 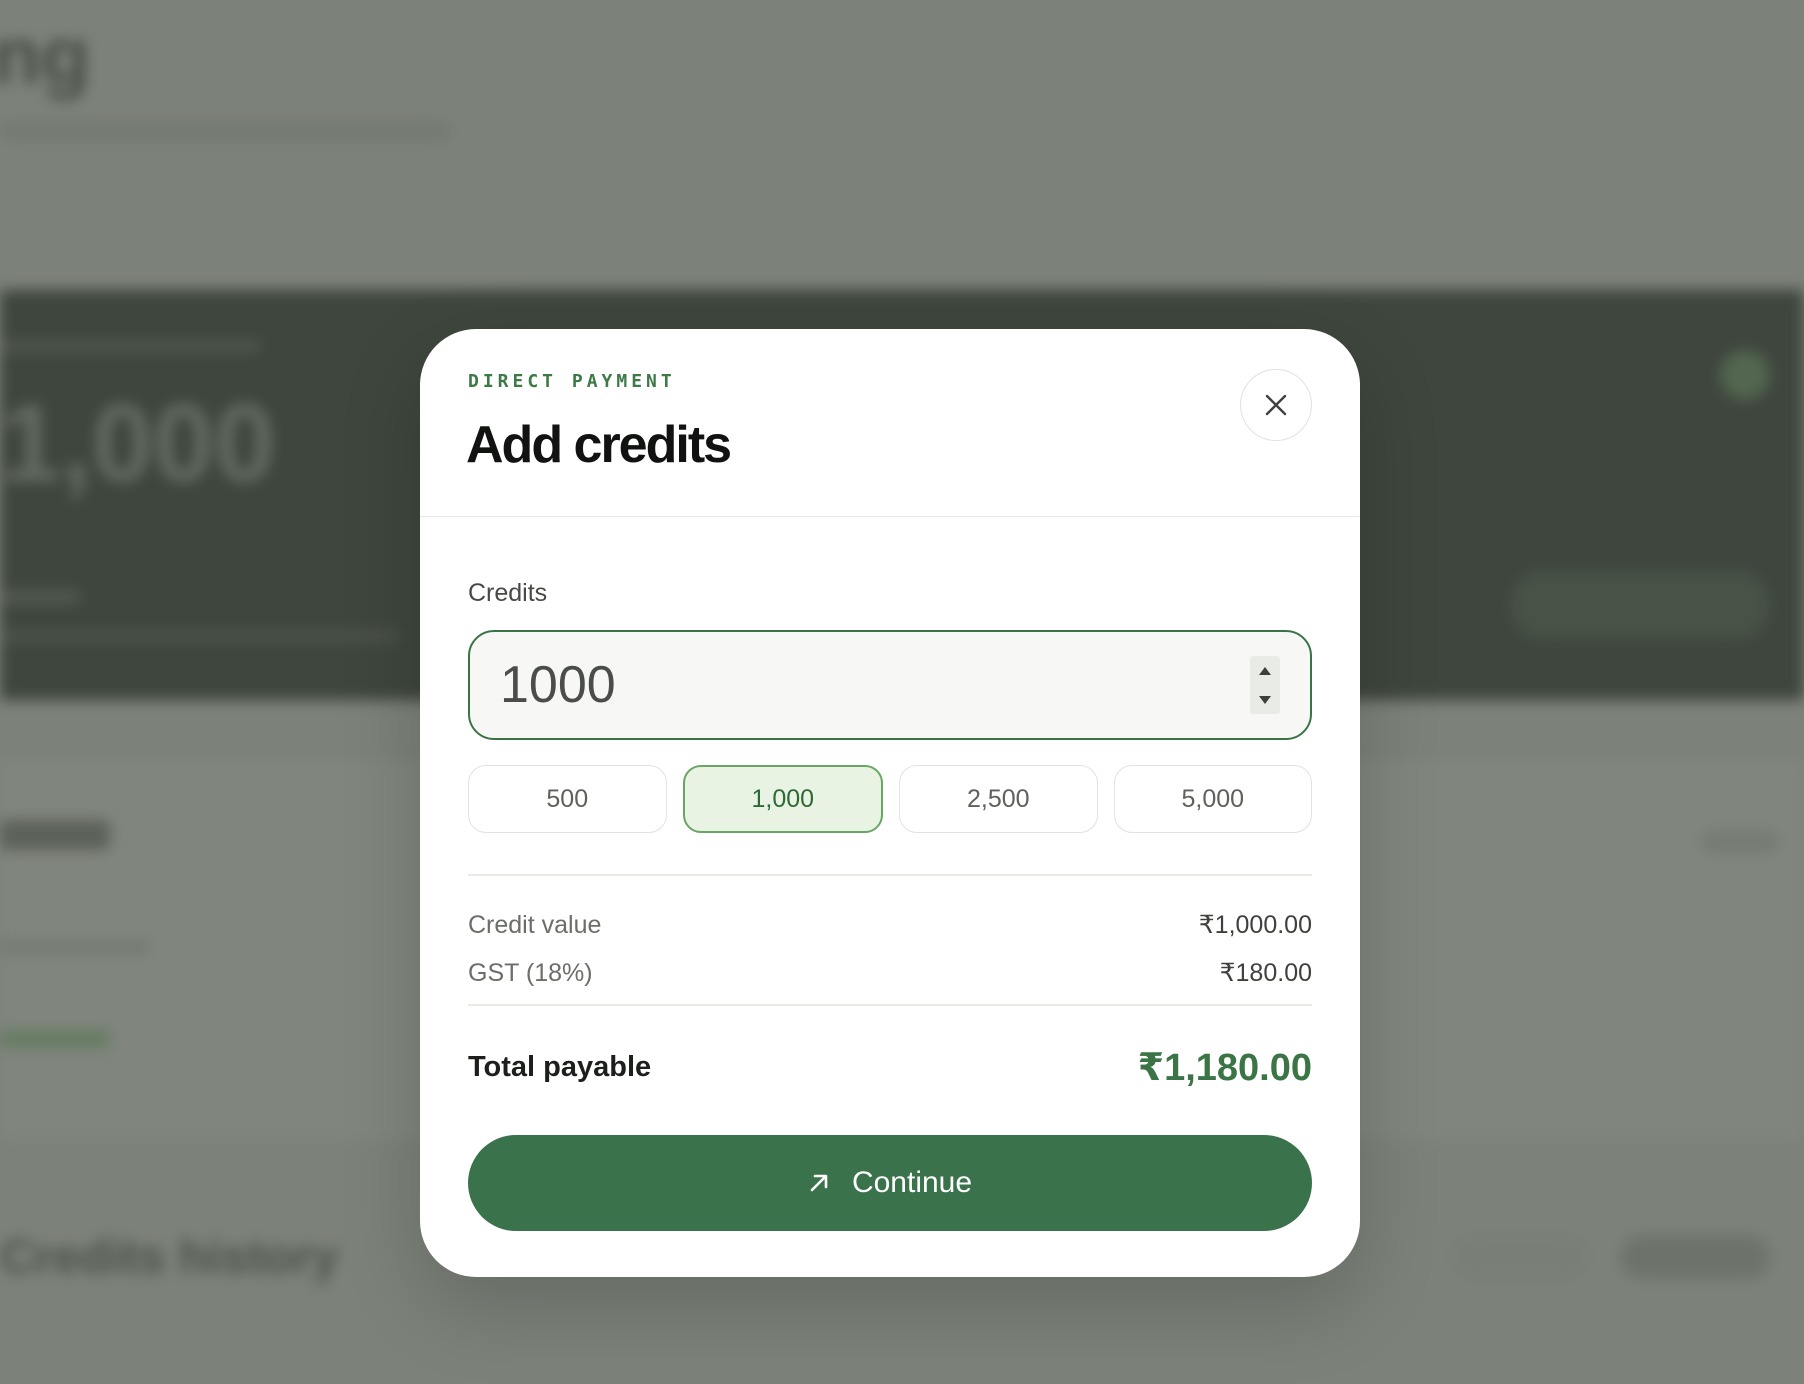 I want to click on continue-label: Continue, so click(x=912, y=1182).